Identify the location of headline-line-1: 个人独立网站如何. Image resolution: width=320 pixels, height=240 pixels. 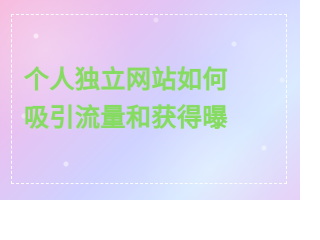
(126, 79).